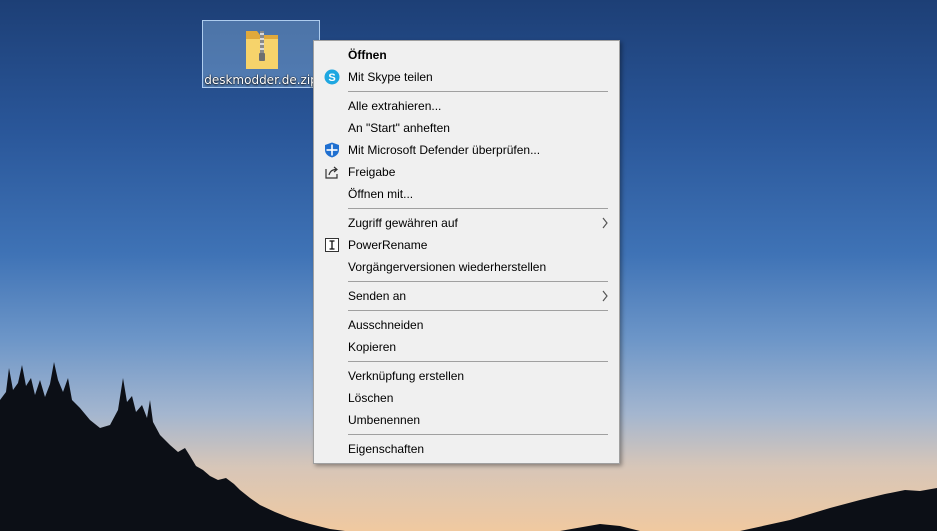 This screenshot has height=531, width=937. What do you see at coordinates (466, 347) in the screenshot?
I see `menu-item-copy: Kopieren` at bounding box center [466, 347].